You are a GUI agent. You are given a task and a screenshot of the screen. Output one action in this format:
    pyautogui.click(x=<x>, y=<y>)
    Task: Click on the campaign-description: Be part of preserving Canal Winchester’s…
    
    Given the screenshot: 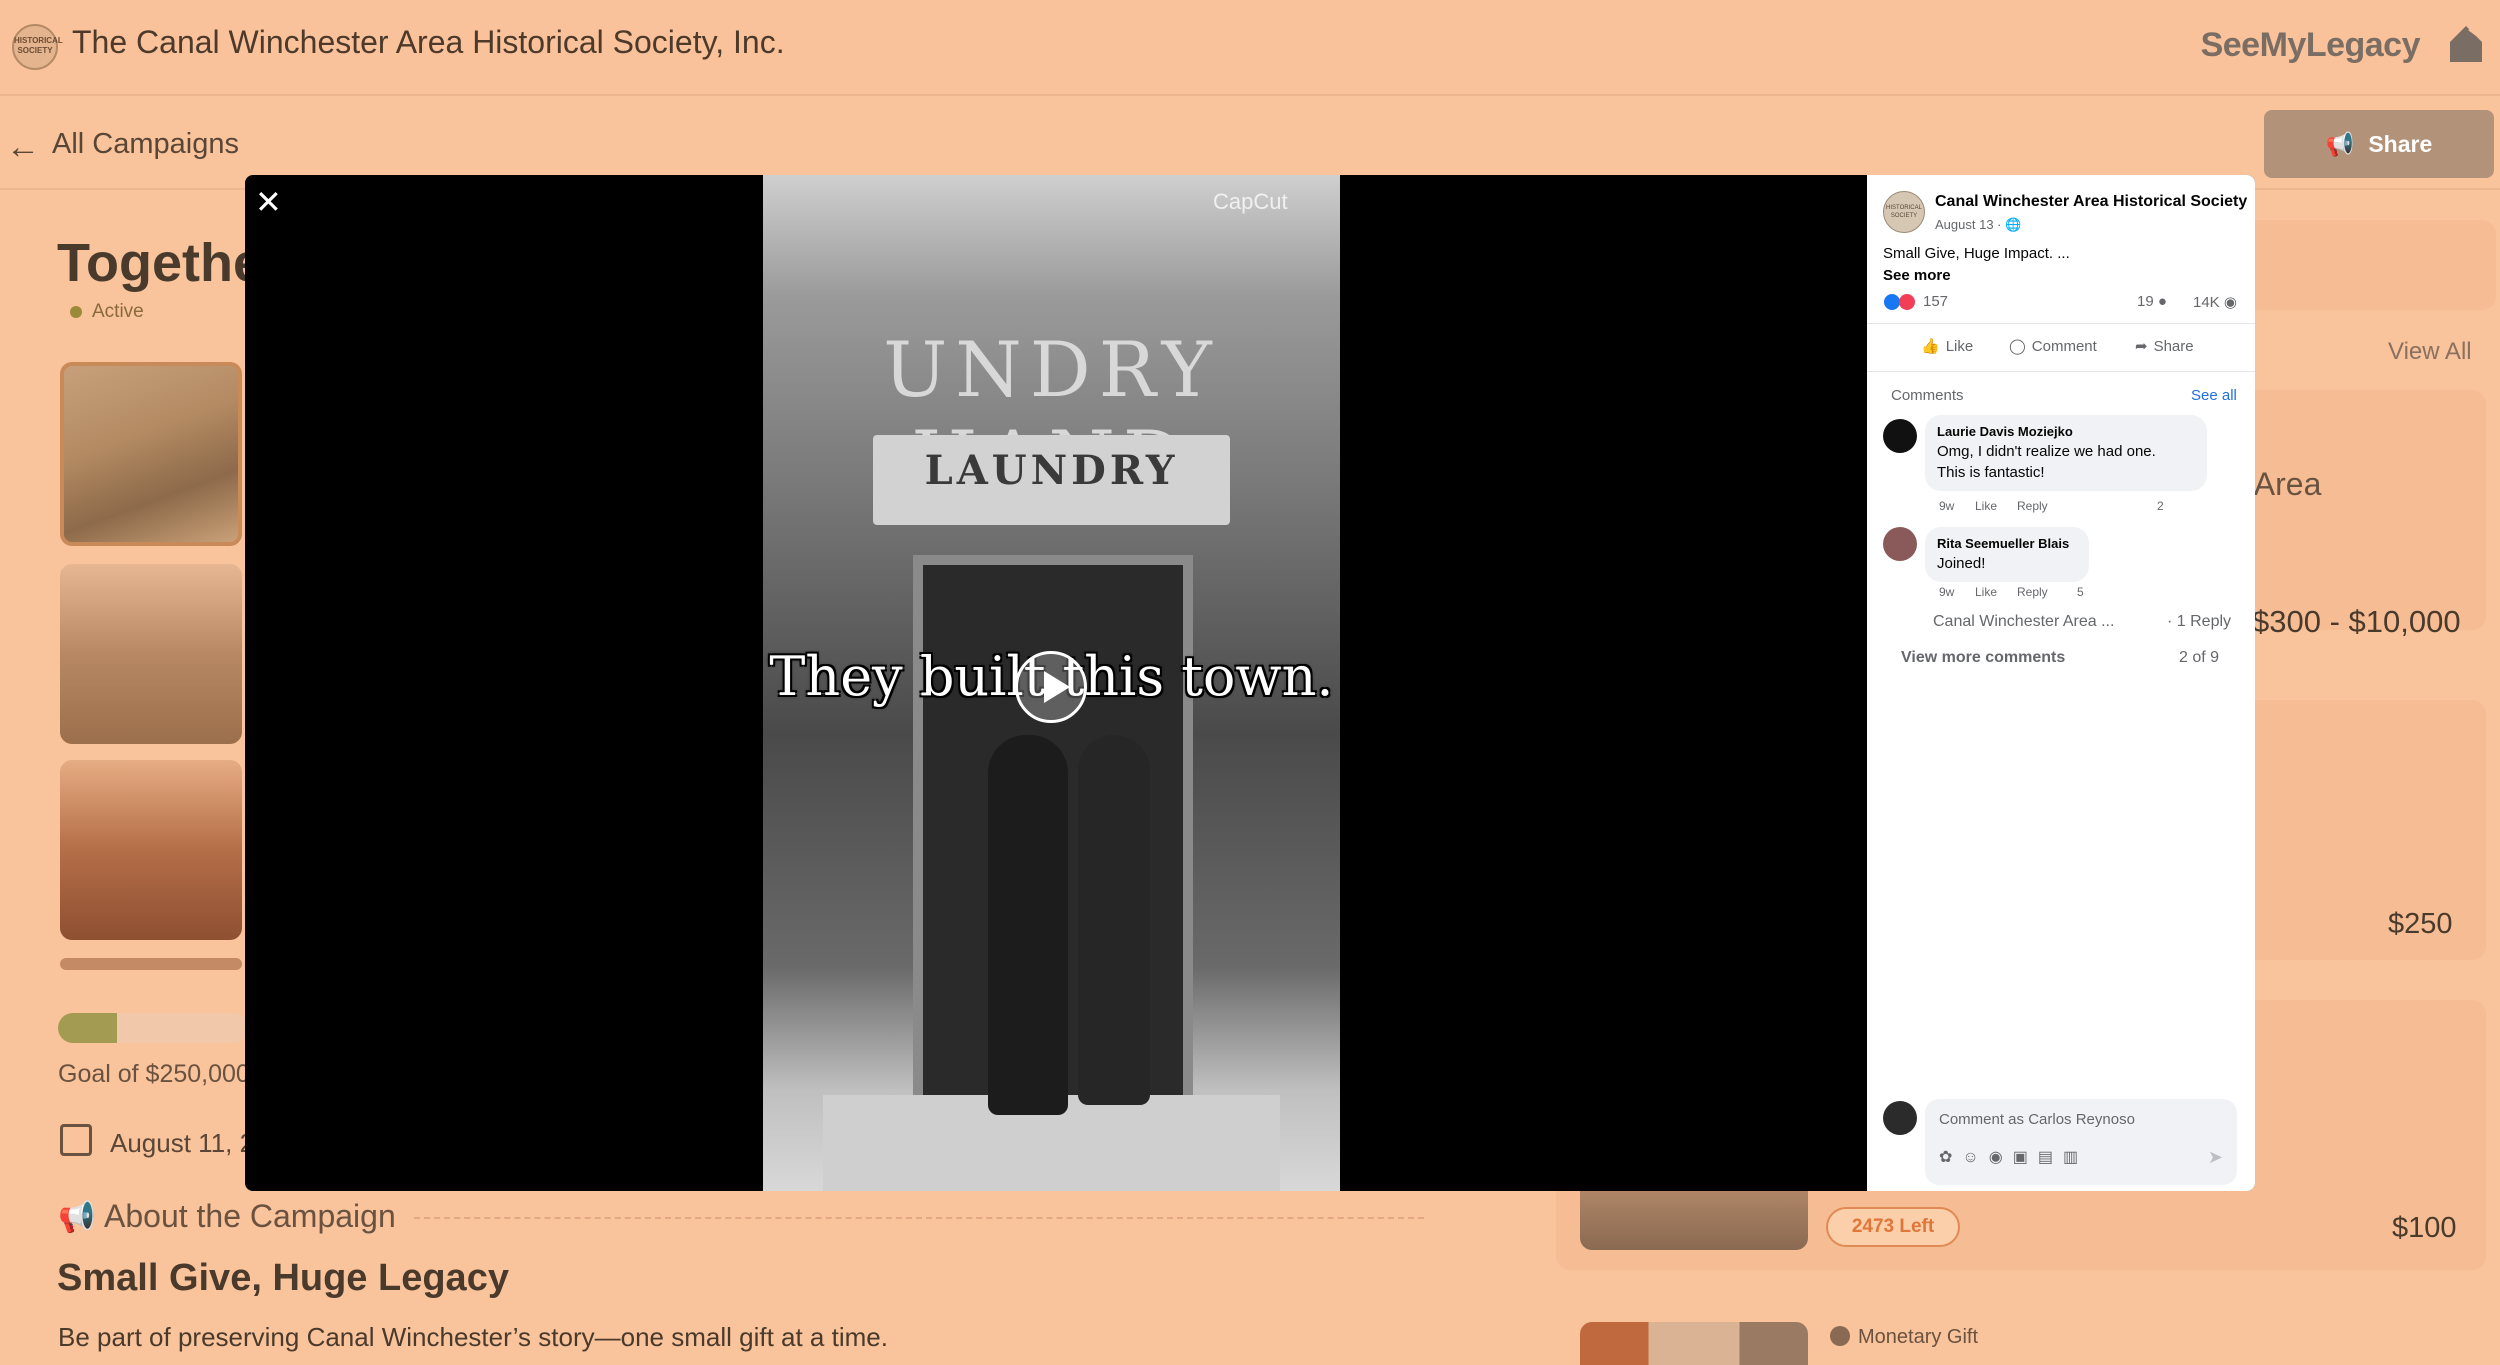 What is the action you would take?
    pyautogui.click(x=473, y=1337)
    